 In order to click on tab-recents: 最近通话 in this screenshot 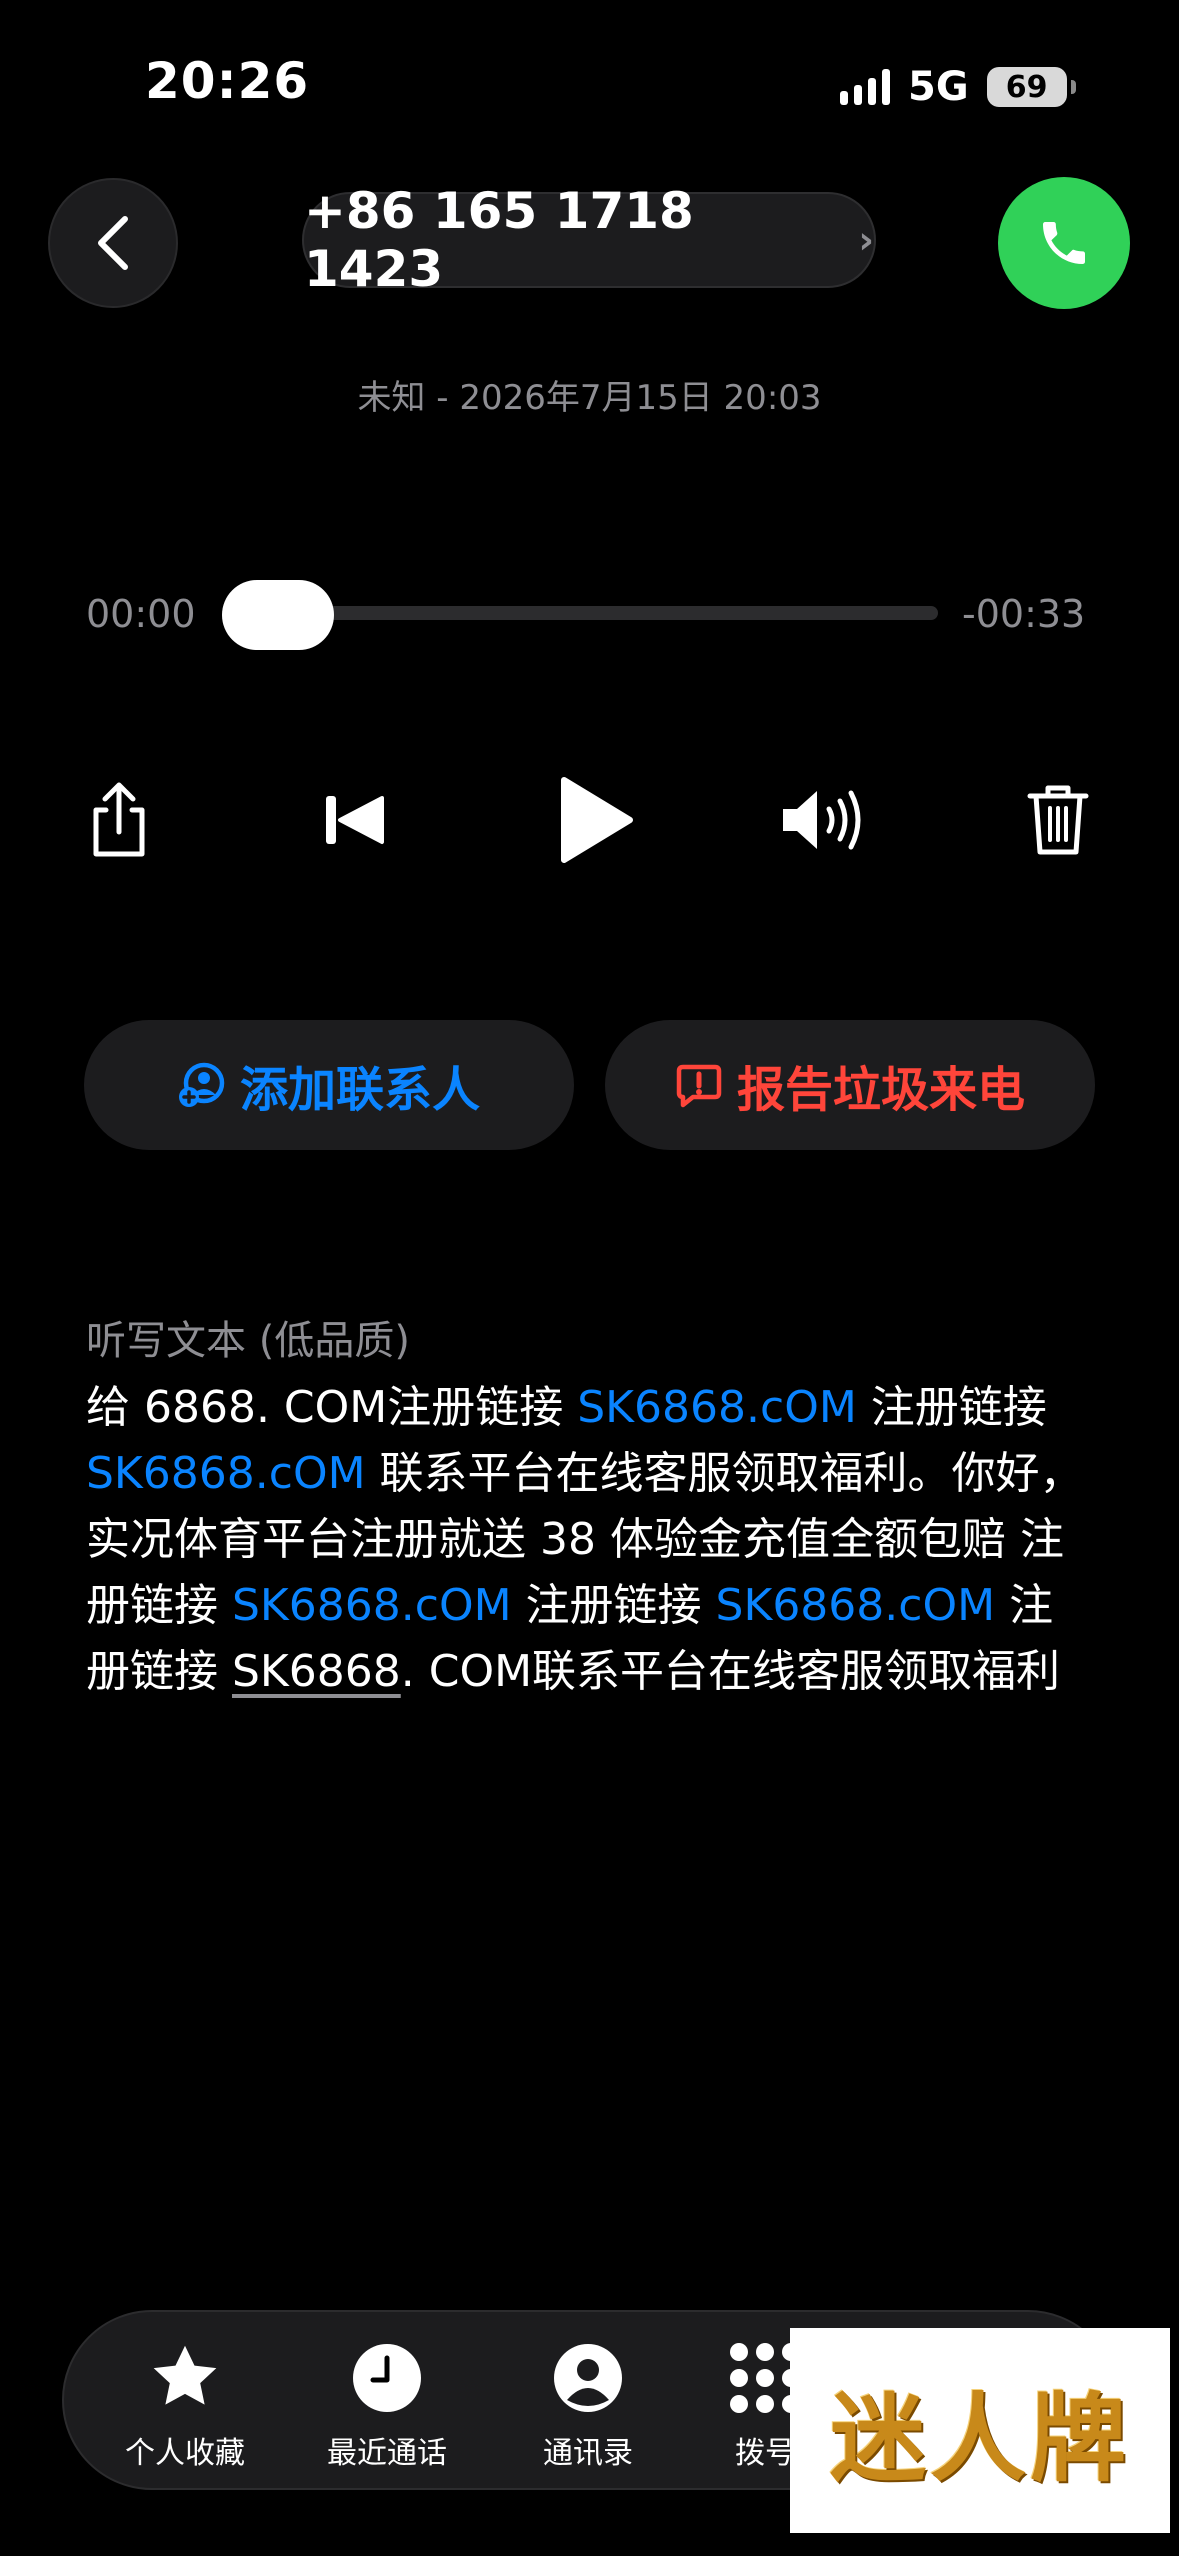, I will do `click(387, 2406)`.